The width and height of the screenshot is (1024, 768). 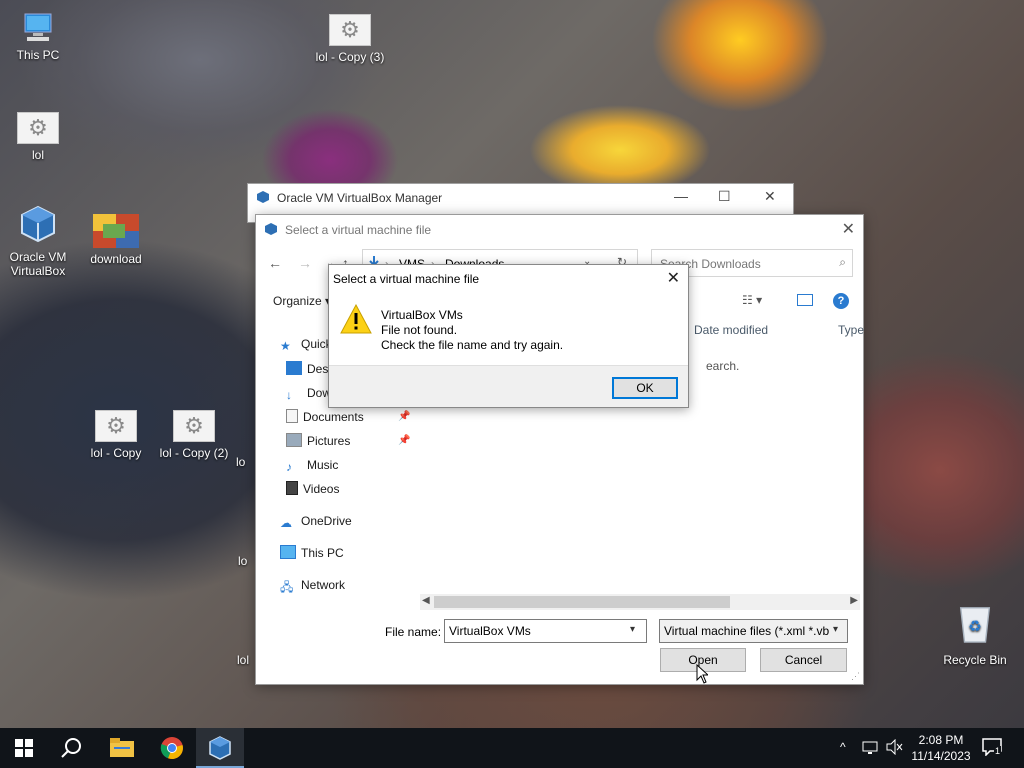 What do you see at coordinates (316, 521) in the screenshot?
I see `nav-item-onedrive: ☁ OneDrive` at bounding box center [316, 521].